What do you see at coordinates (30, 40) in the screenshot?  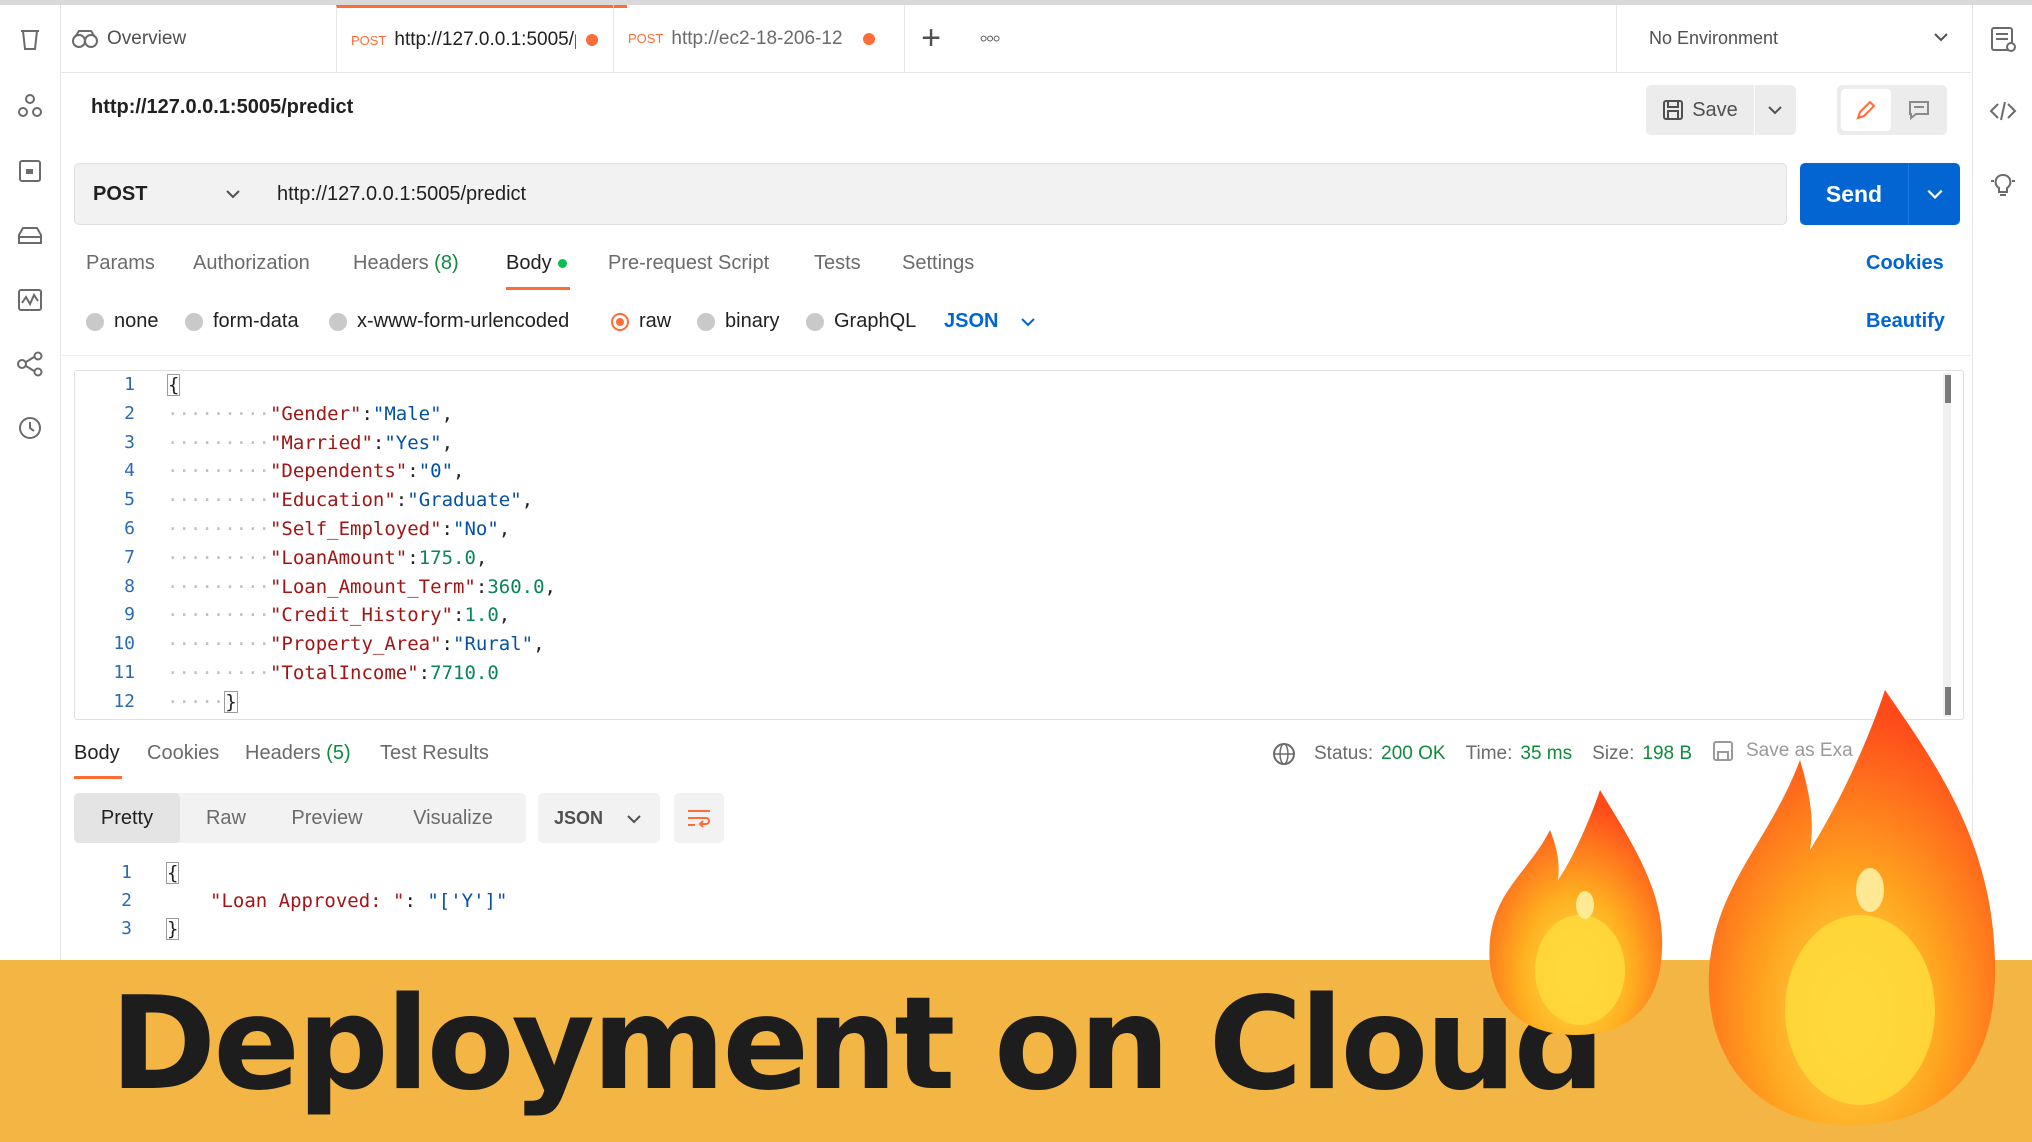 I see `trash-icon` at bounding box center [30, 40].